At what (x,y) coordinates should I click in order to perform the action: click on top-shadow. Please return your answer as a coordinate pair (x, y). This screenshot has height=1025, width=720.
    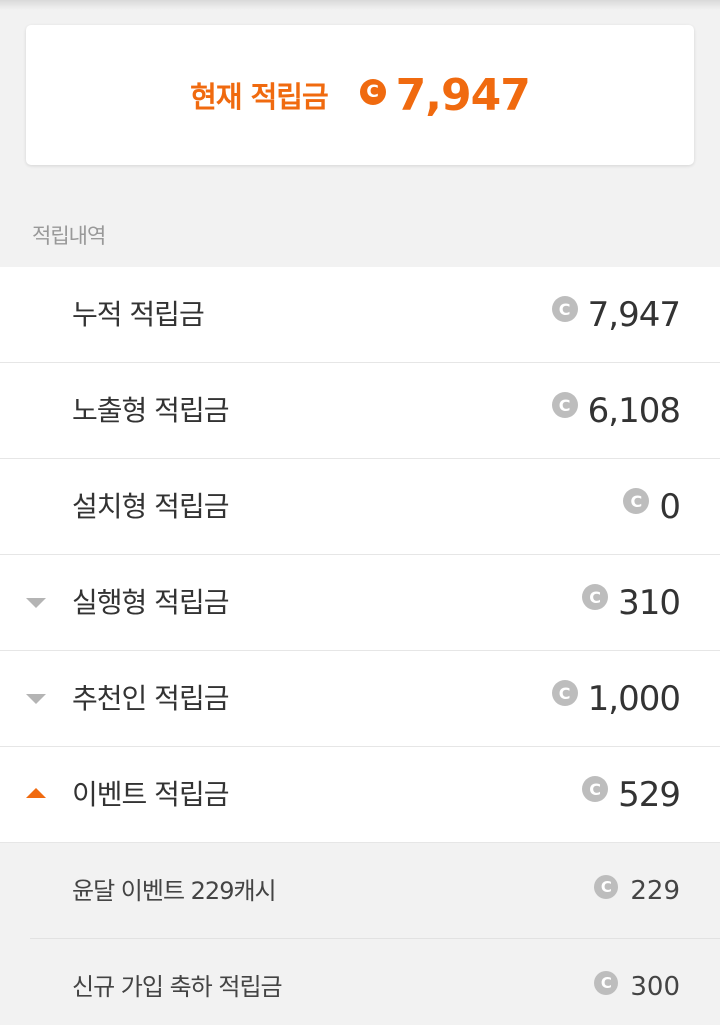
    Looking at the image, I should click on (360, 5).